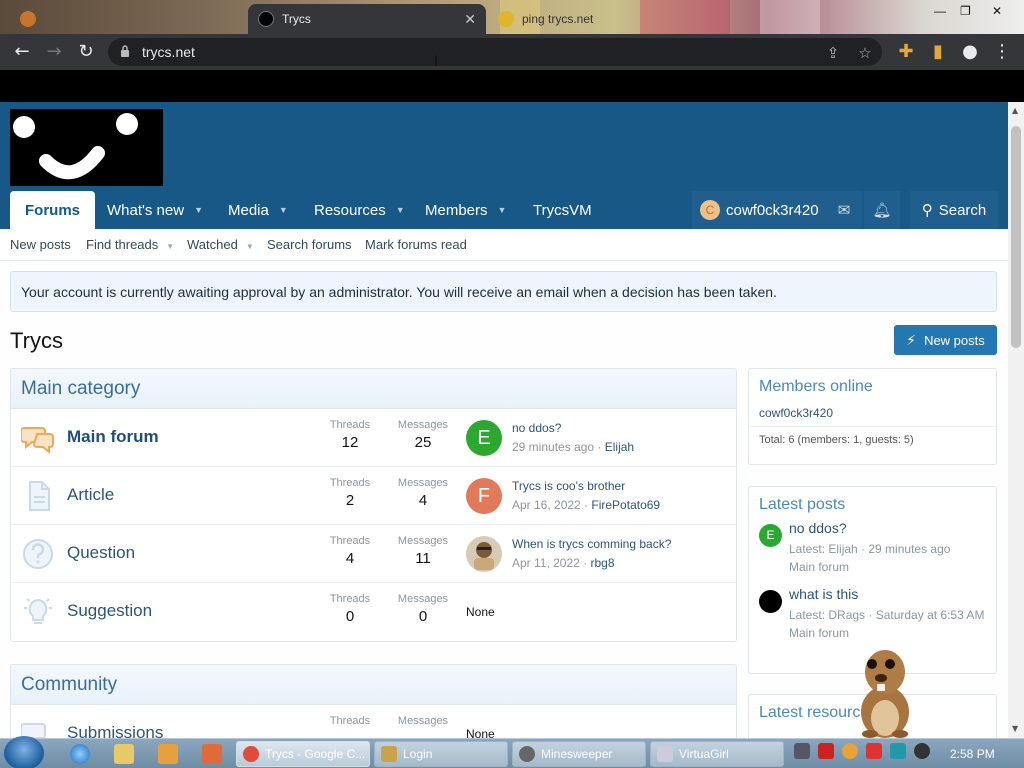 This screenshot has width=1024, height=768. I want to click on close-window-icon: ✕, so click(997, 11).